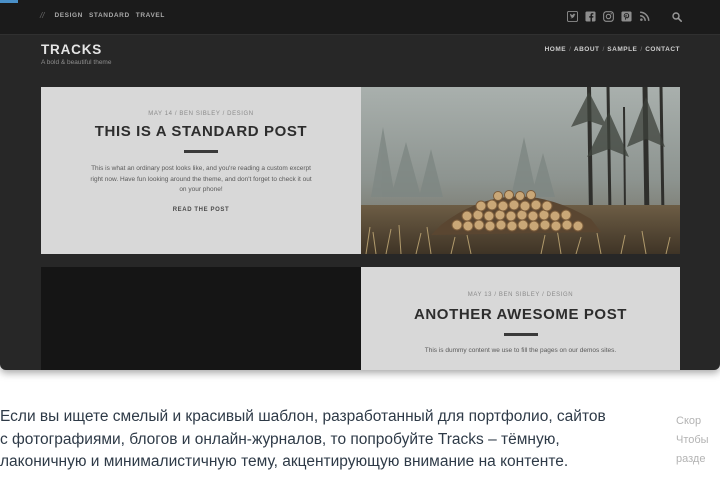 This screenshot has width=720, height=480. I want to click on nav-item-sample: SAMPLE, so click(622, 49).